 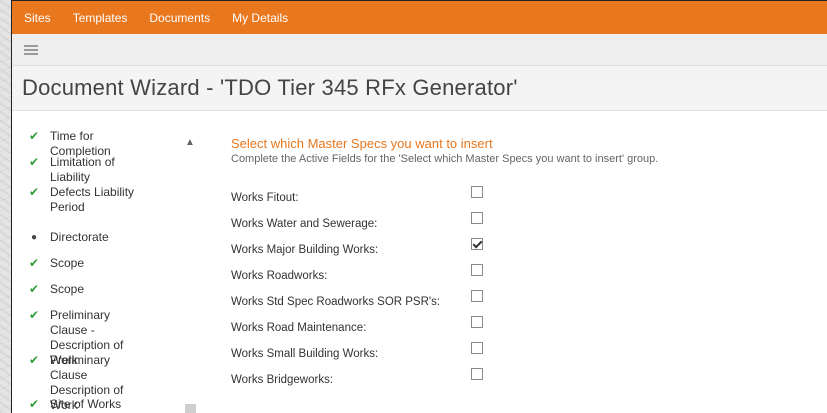 I want to click on field-label: Works Water and Sewerage:, so click(x=304, y=224).